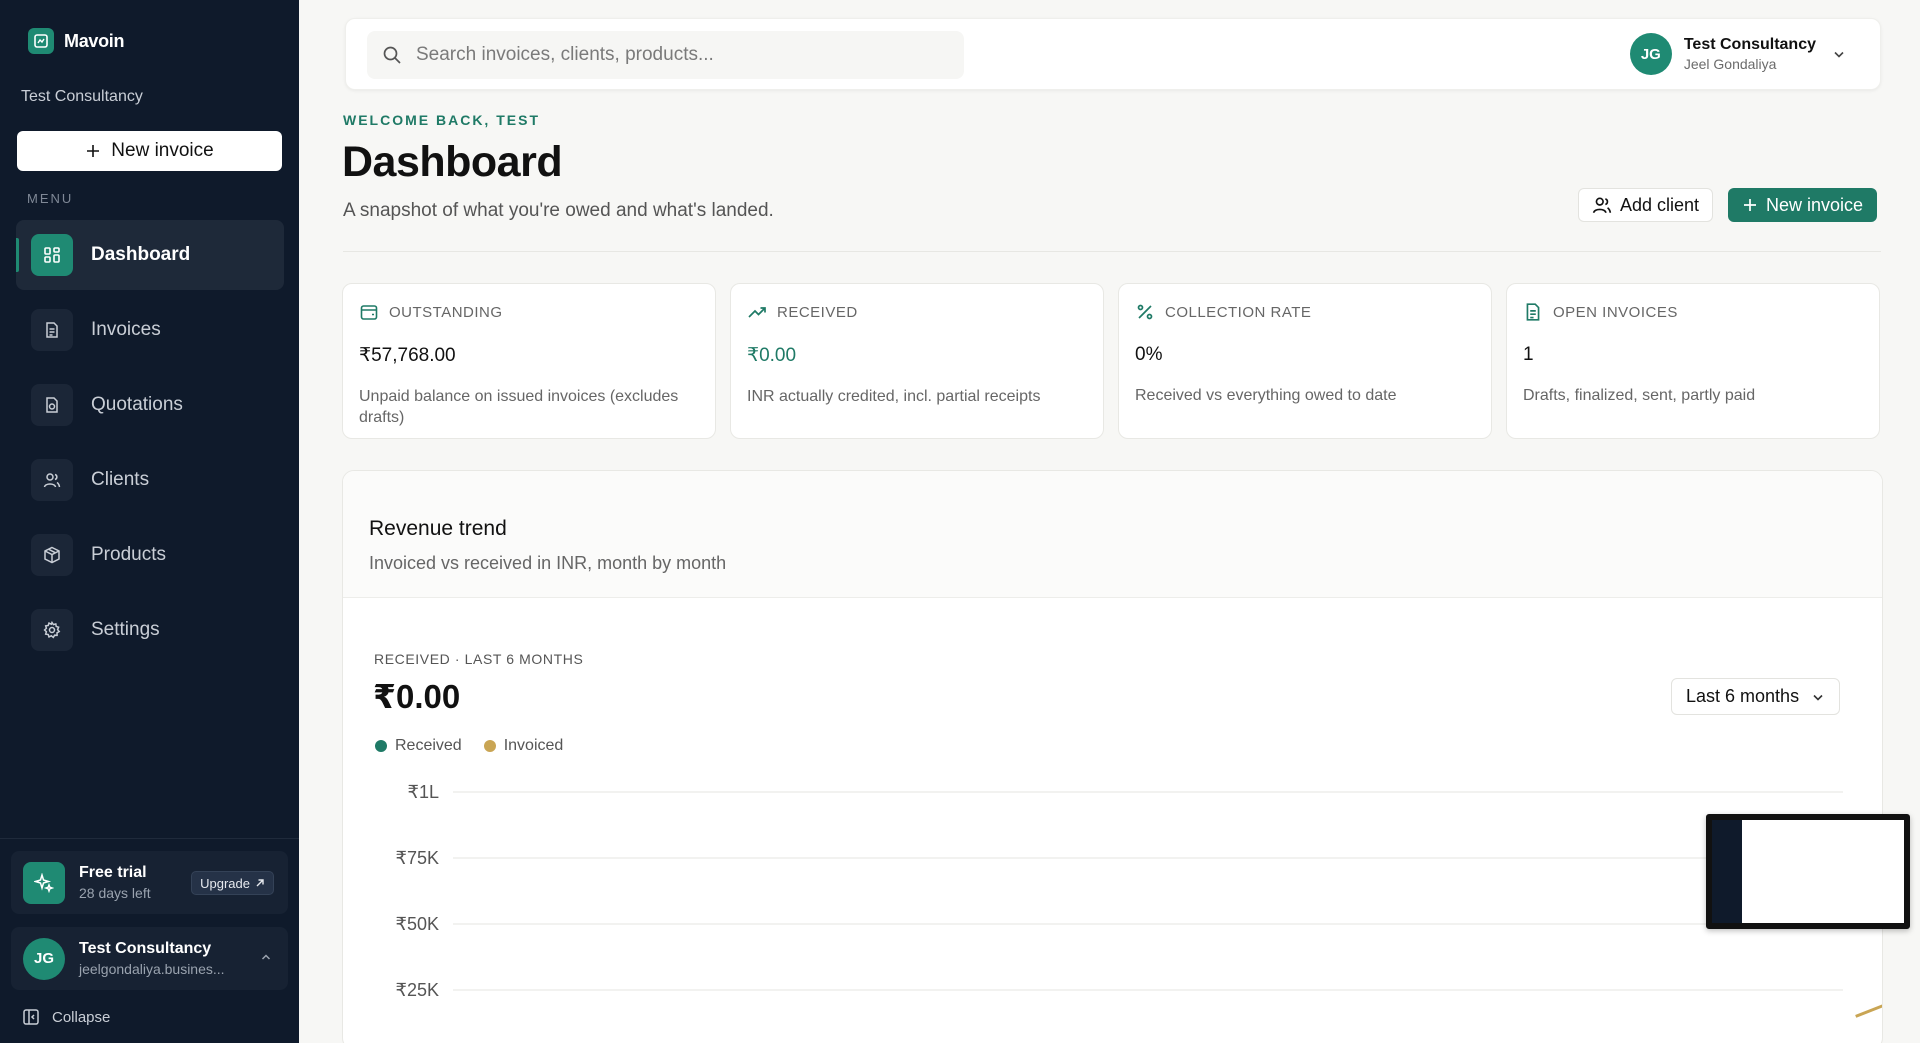 Image resolution: width=1920 pixels, height=1043 pixels. What do you see at coordinates (141, 254) in the screenshot?
I see `sidebar-item-label: Dashboard` at bounding box center [141, 254].